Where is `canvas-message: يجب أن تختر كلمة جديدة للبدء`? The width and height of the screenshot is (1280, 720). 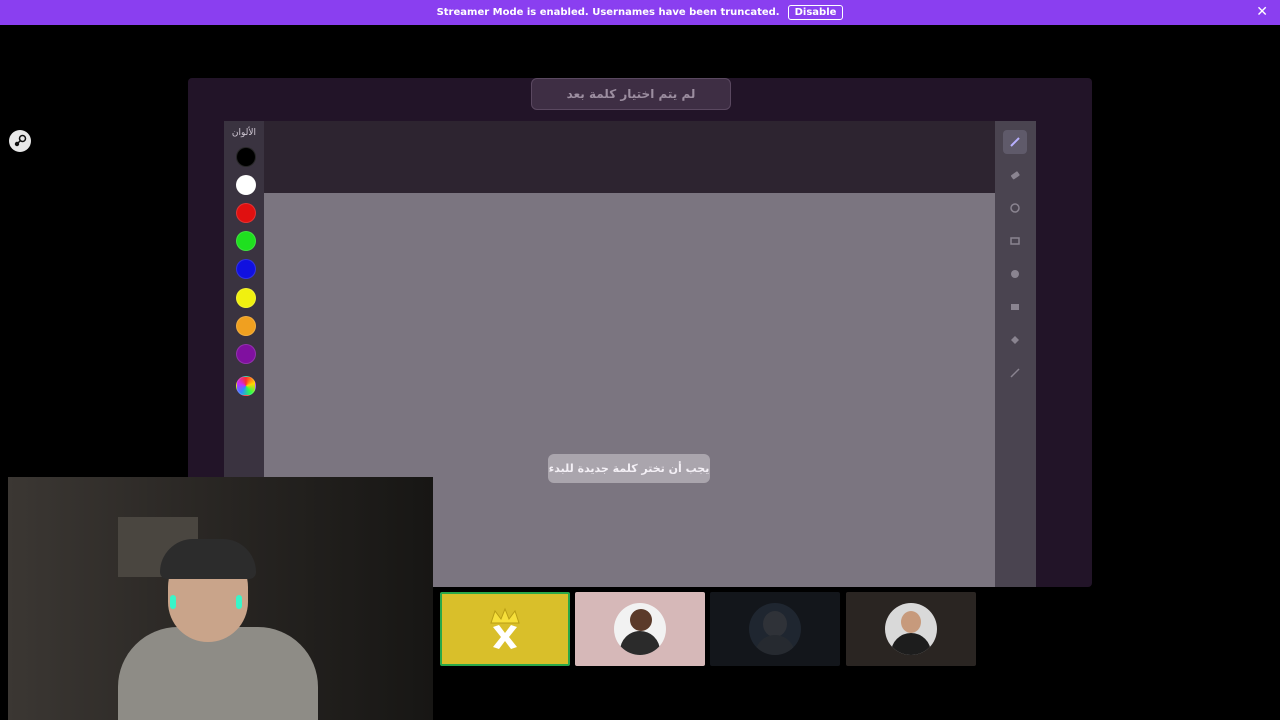 canvas-message: يجب أن تختر كلمة جديدة للبدء is located at coordinates (629, 468).